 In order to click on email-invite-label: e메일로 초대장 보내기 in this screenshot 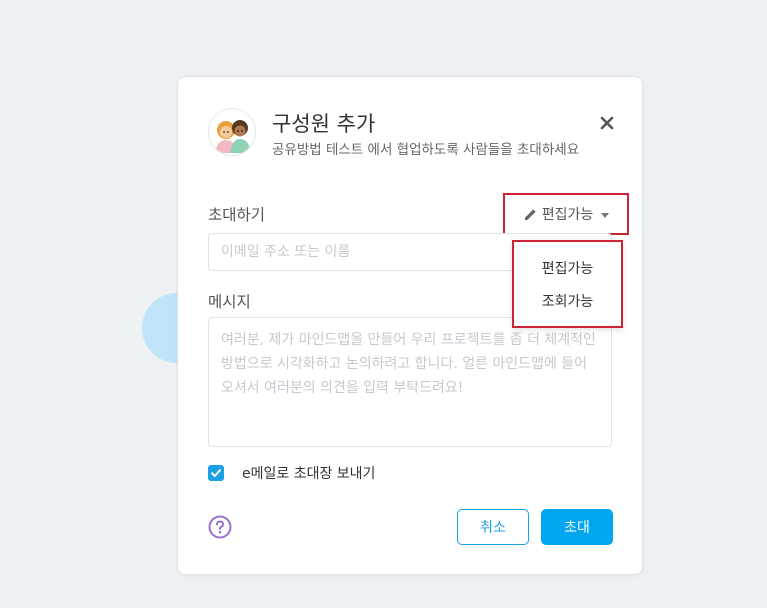, I will do `click(309, 474)`.